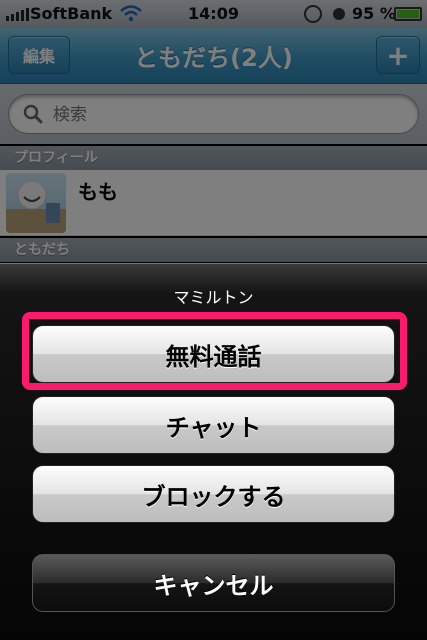 The image size is (427, 640). I want to click on action-sheet-title: マミルトン, so click(213, 297).